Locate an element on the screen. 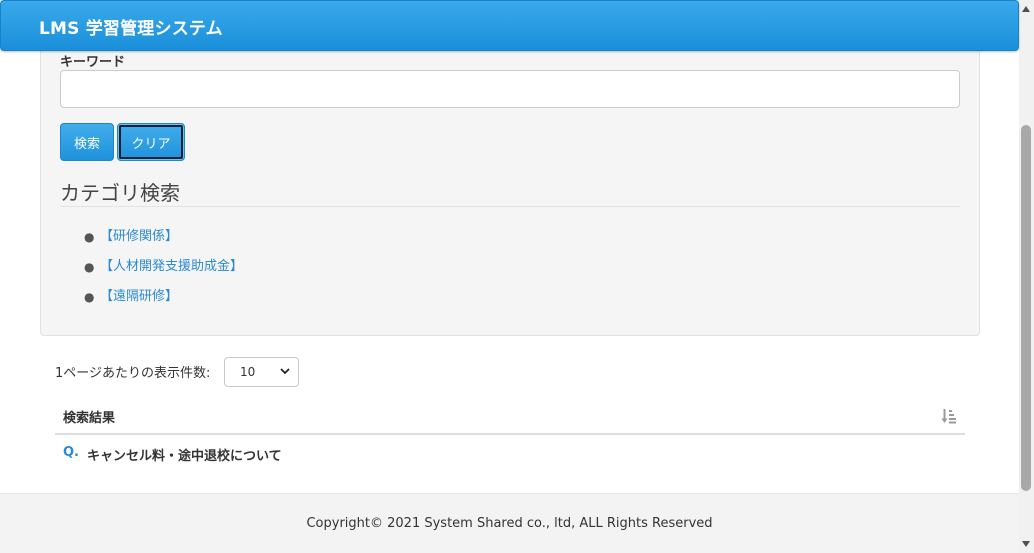  chevron-down-icon is located at coordinates (285, 371).